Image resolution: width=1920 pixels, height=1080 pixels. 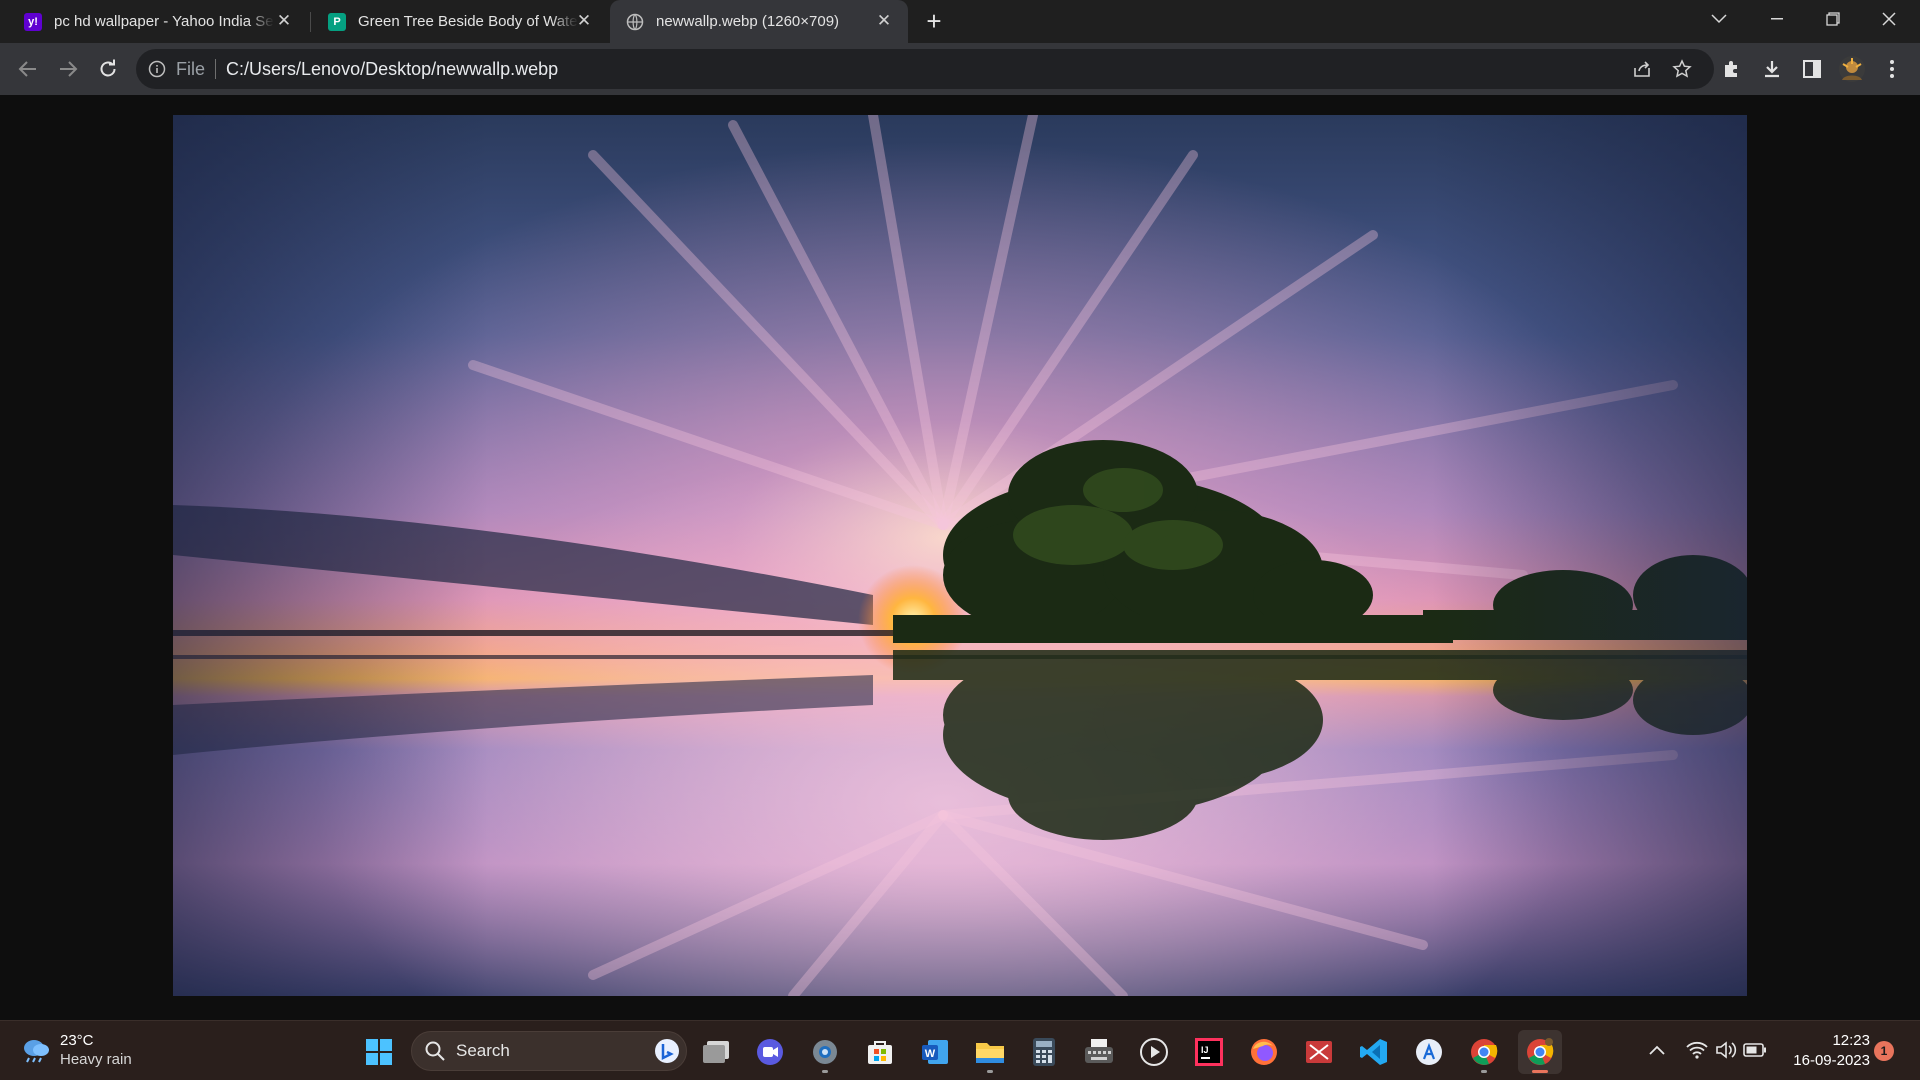 What do you see at coordinates (930, 1054) in the screenshot?
I see `svg-text: W` at bounding box center [930, 1054].